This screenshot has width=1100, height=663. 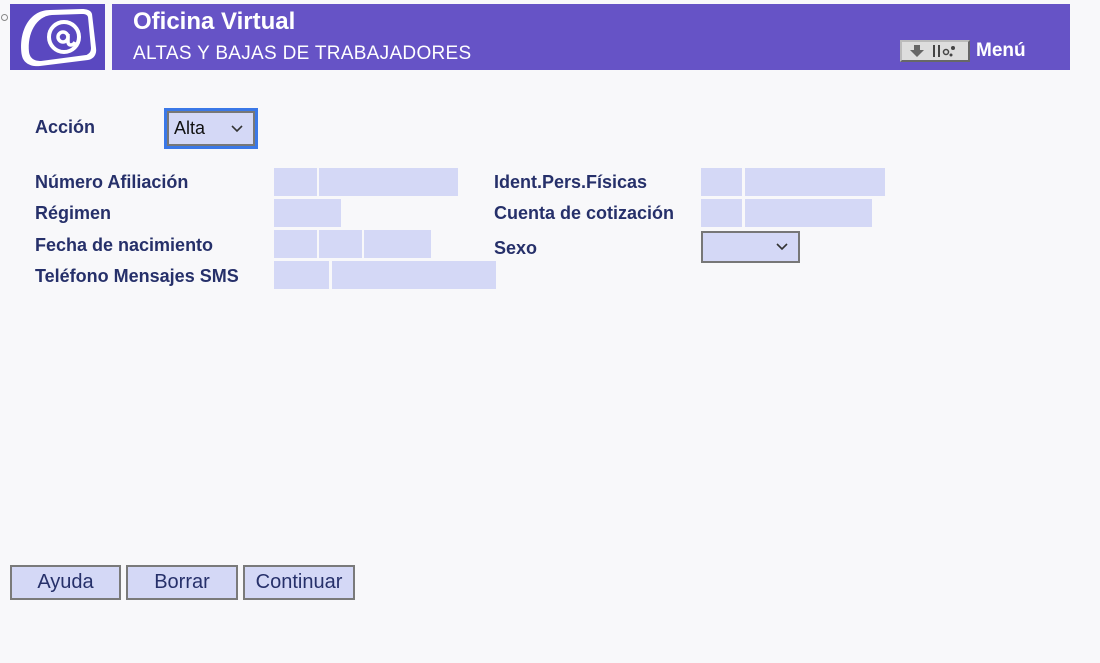 What do you see at coordinates (721, 213) in the screenshot?
I see `cuenta-cotizacion-regimen-input` at bounding box center [721, 213].